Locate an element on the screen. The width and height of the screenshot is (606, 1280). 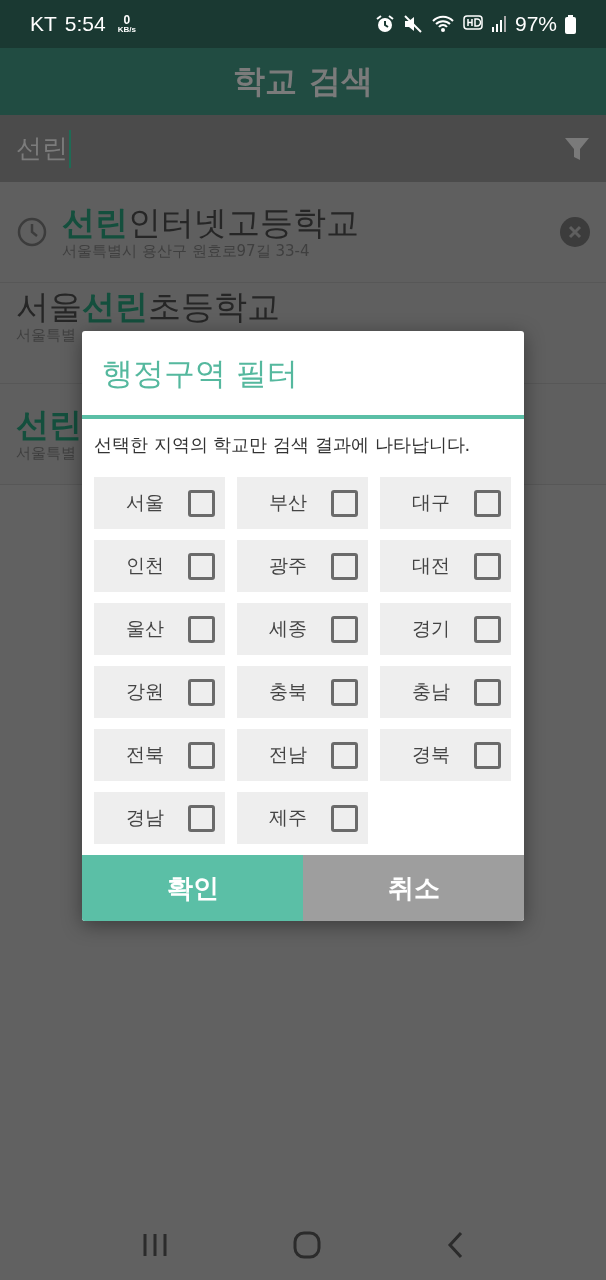
region-label: 대구 is located at coordinates (431, 502).